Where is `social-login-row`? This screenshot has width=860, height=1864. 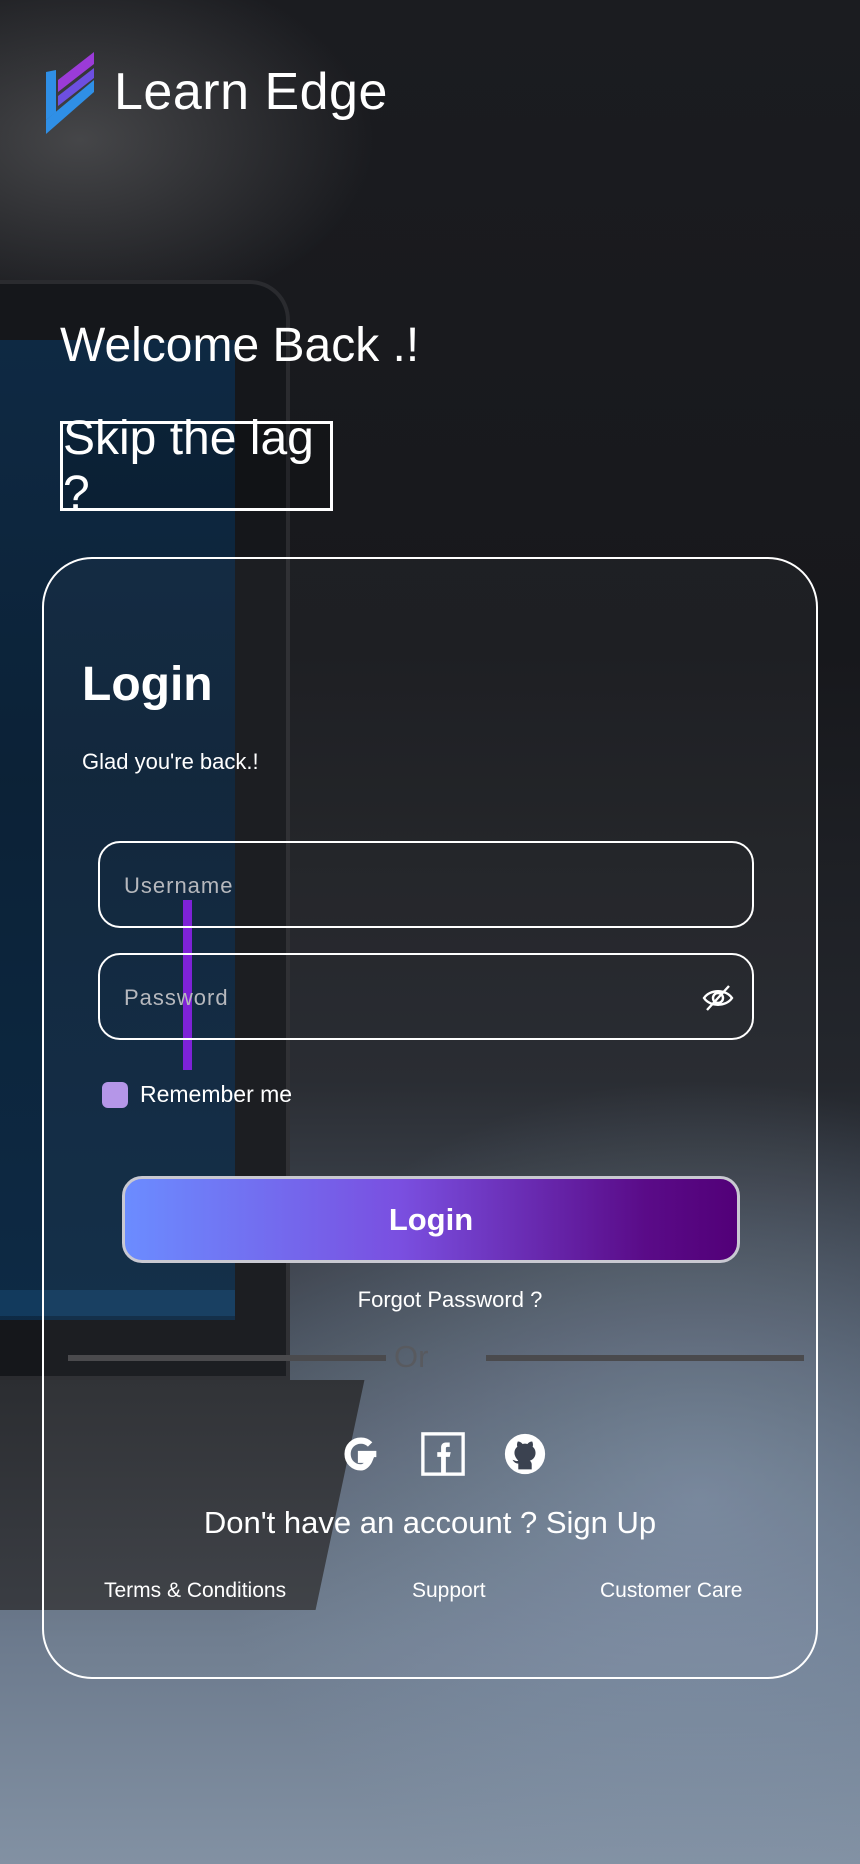 social-login-row is located at coordinates (443, 1454).